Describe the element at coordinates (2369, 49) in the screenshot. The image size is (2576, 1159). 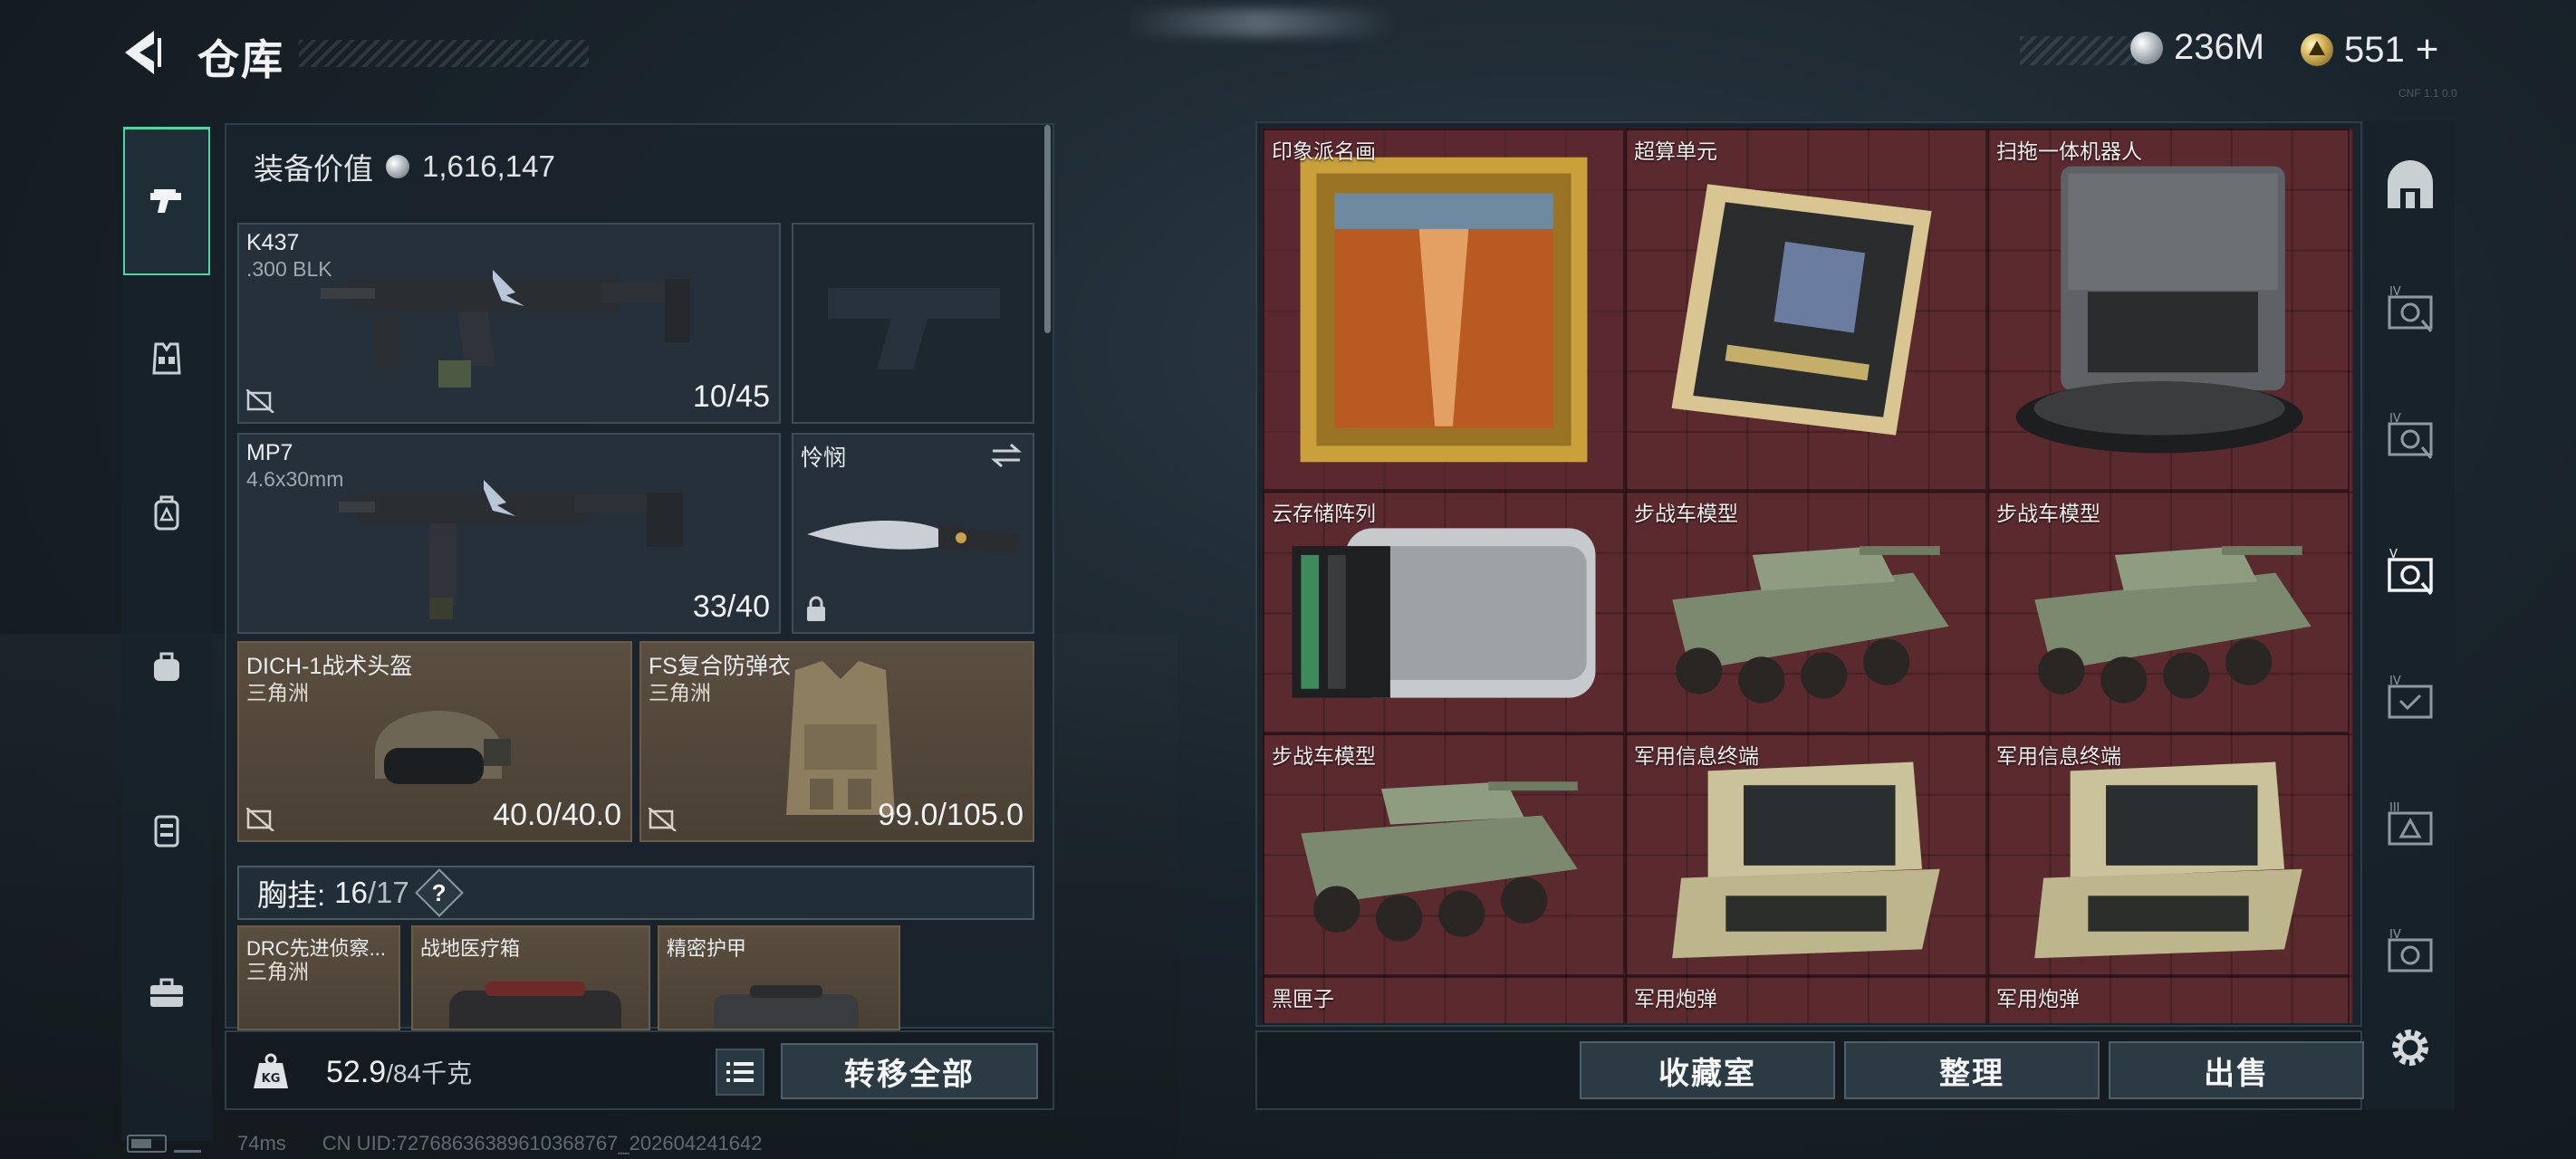
I see `currency-gold: 551 +` at that location.